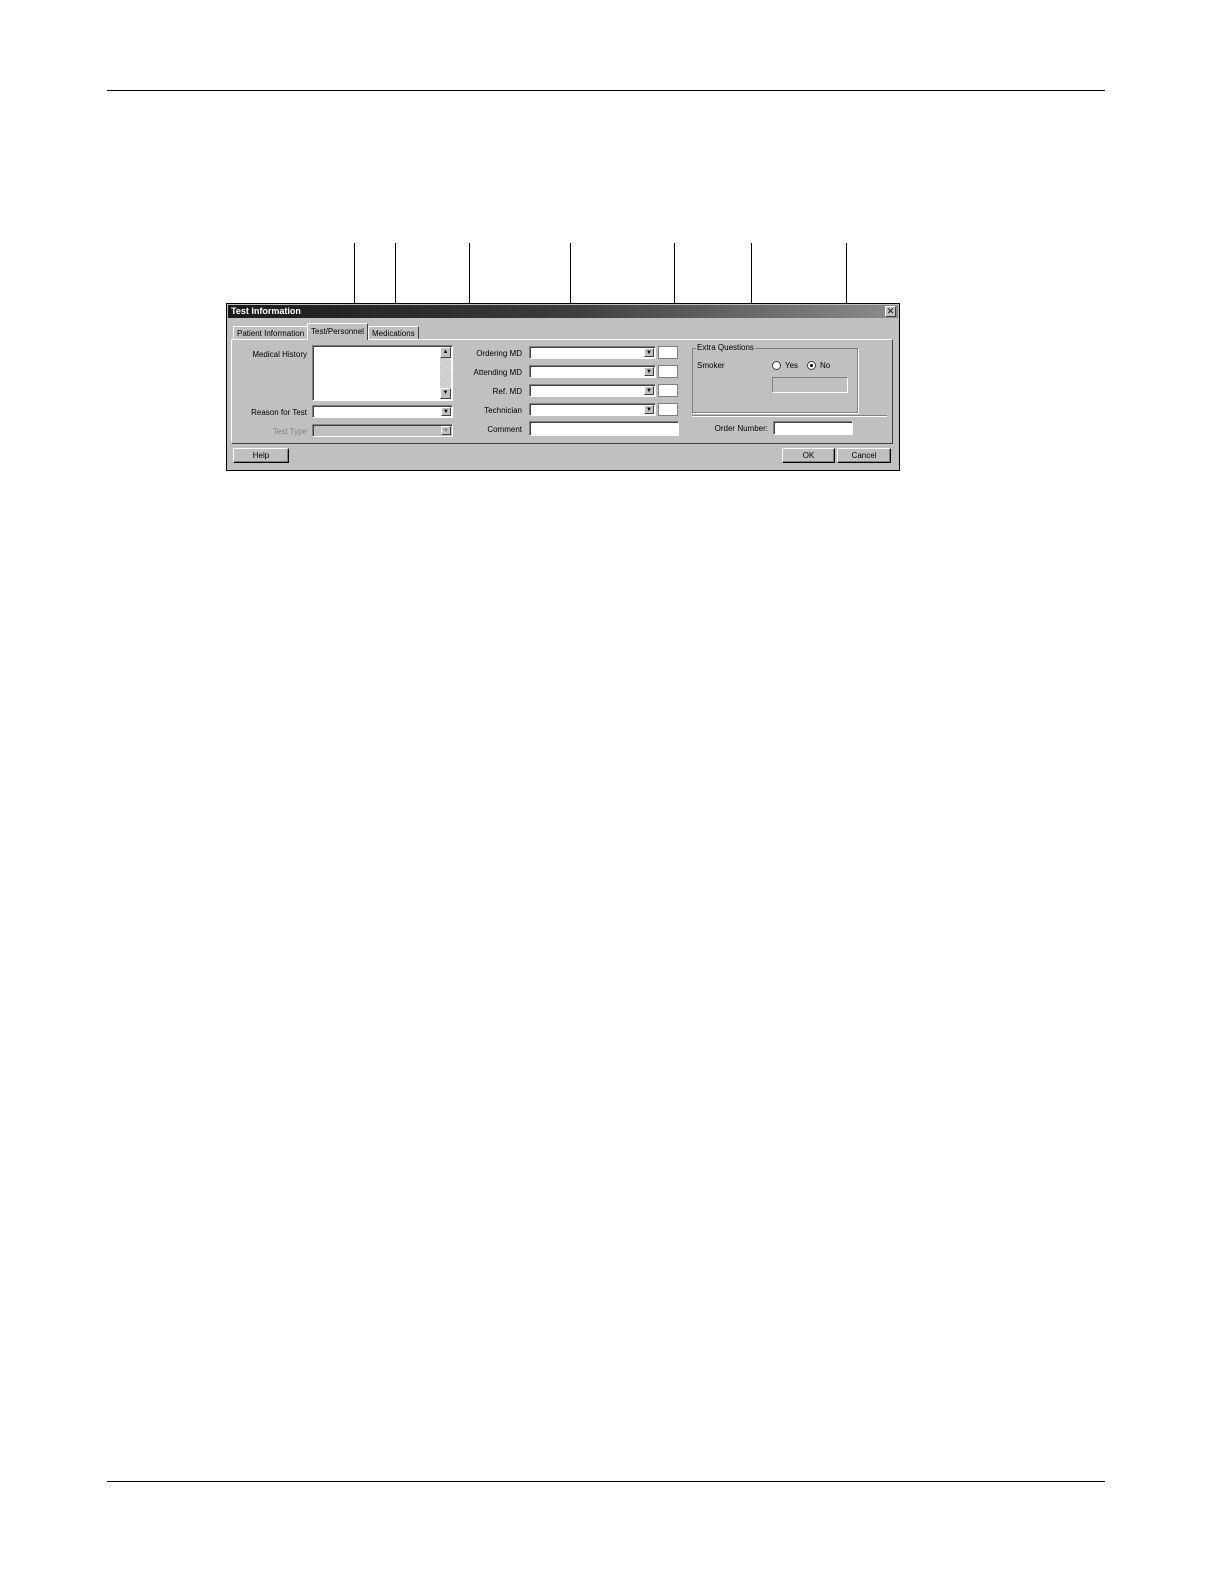  I want to click on technician-code, so click(668, 409).